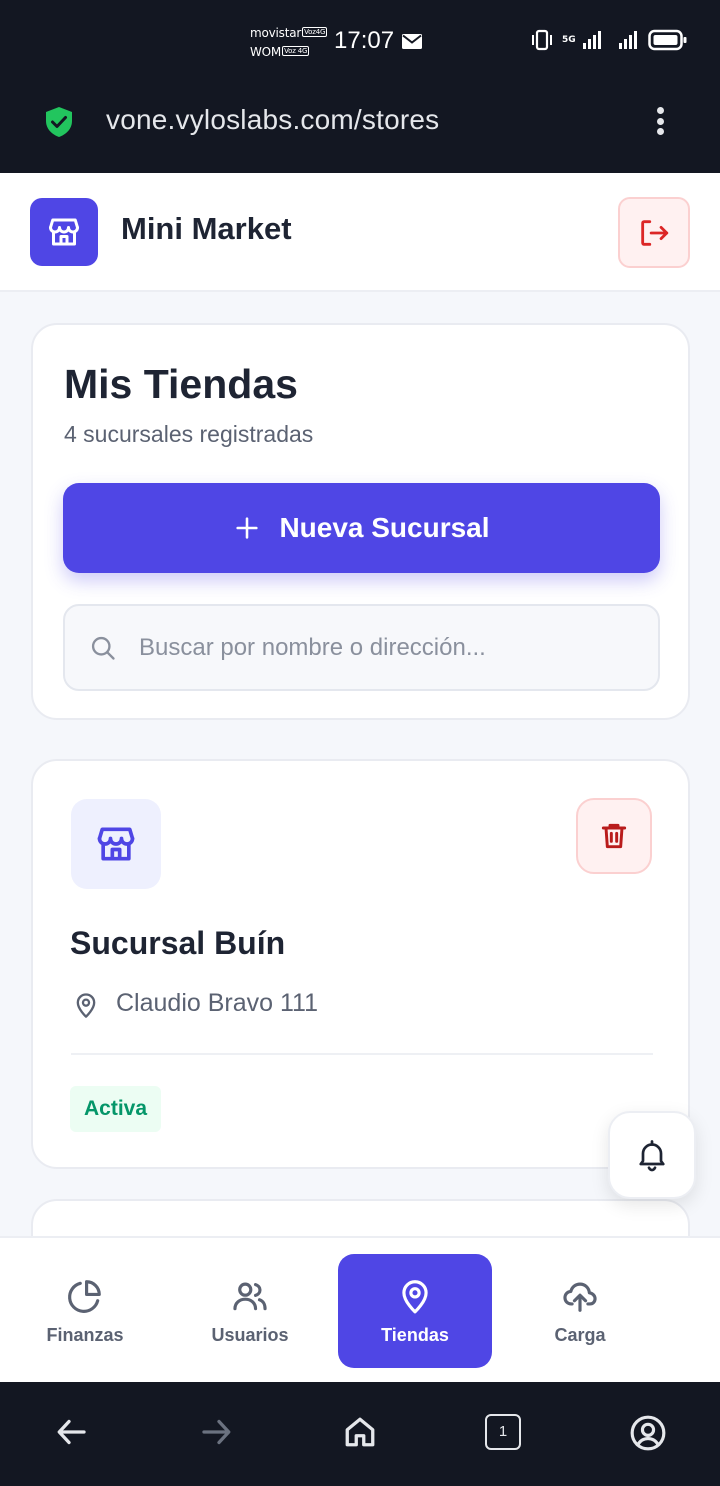  Describe the element at coordinates (315, 32) in the screenshot. I see `carrier-1-tag: Voz4G` at that location.